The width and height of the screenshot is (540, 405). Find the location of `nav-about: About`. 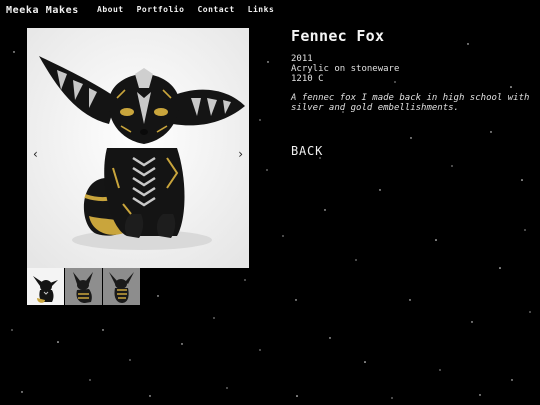

nav-about: About is located at coordinates (110, 9).